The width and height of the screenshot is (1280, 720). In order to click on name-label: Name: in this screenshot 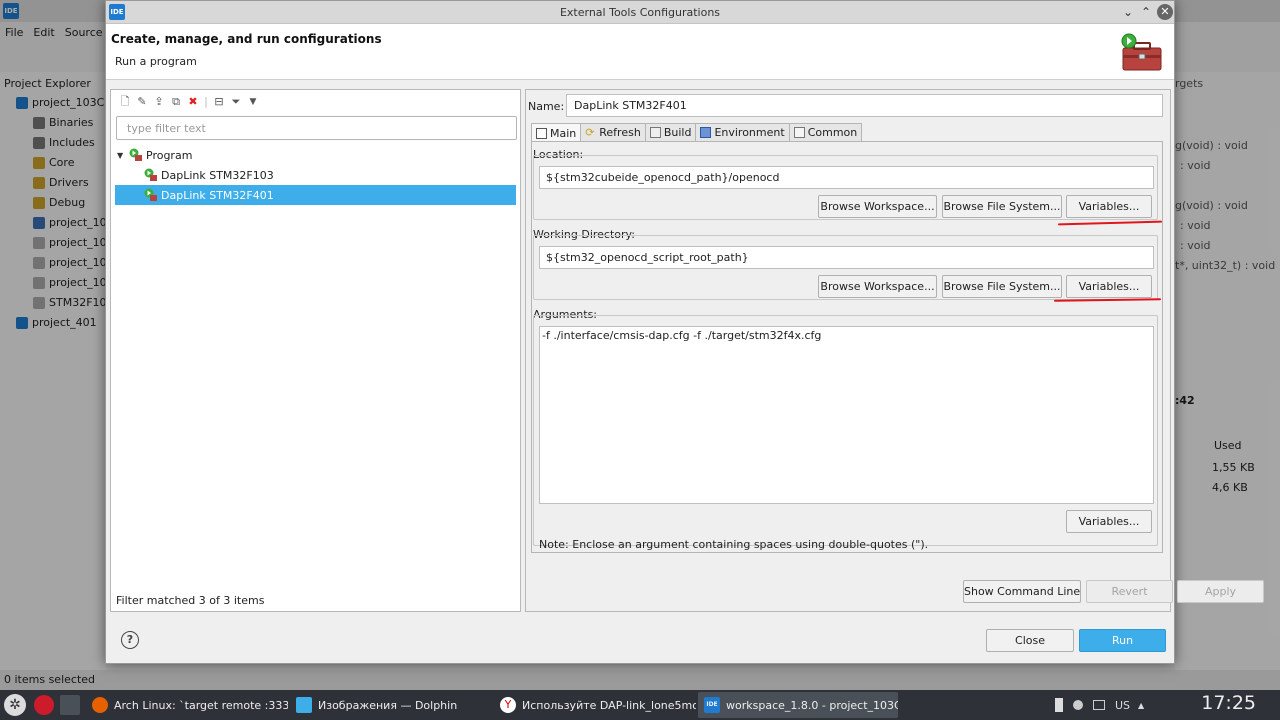, I will do `click(546, 106)`.